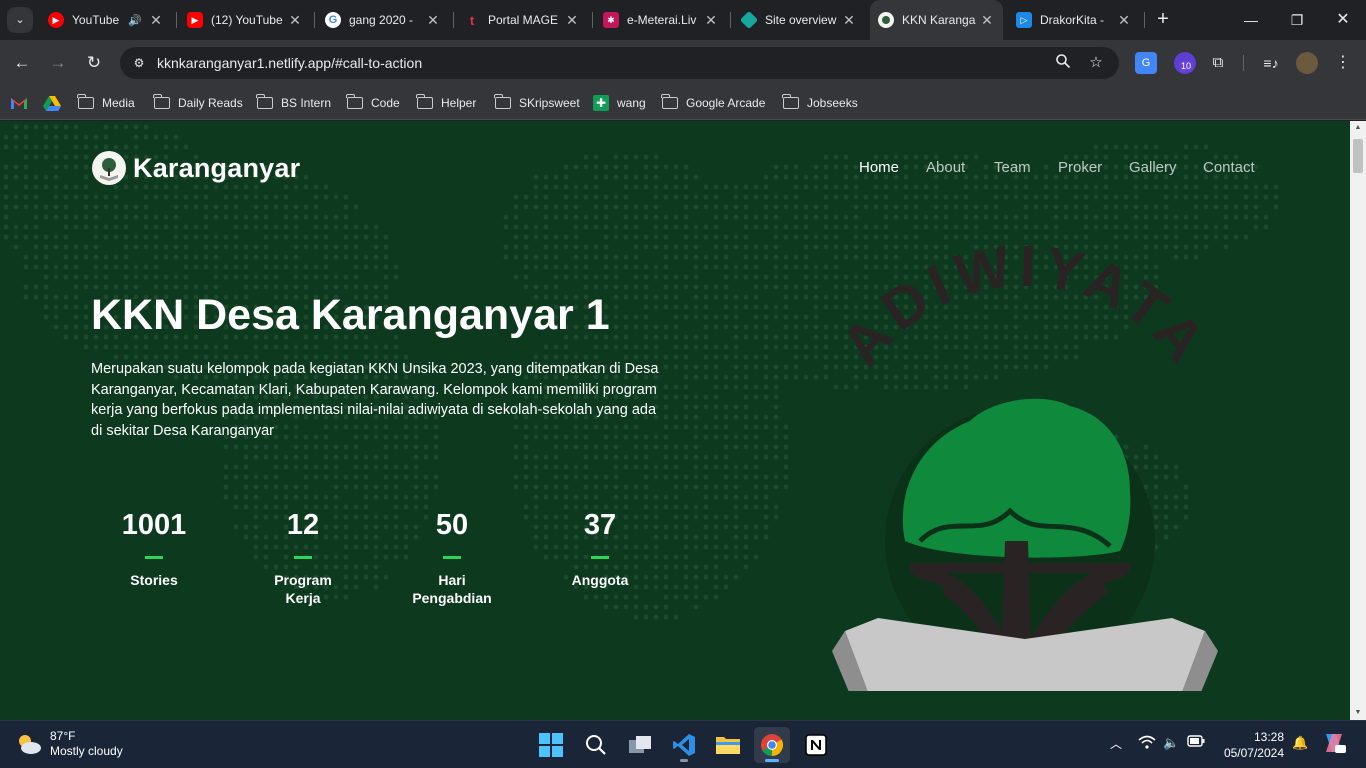 This screenshot has width=1366, height=768. I want to click on nav-team: Team, so click(1012, 167).